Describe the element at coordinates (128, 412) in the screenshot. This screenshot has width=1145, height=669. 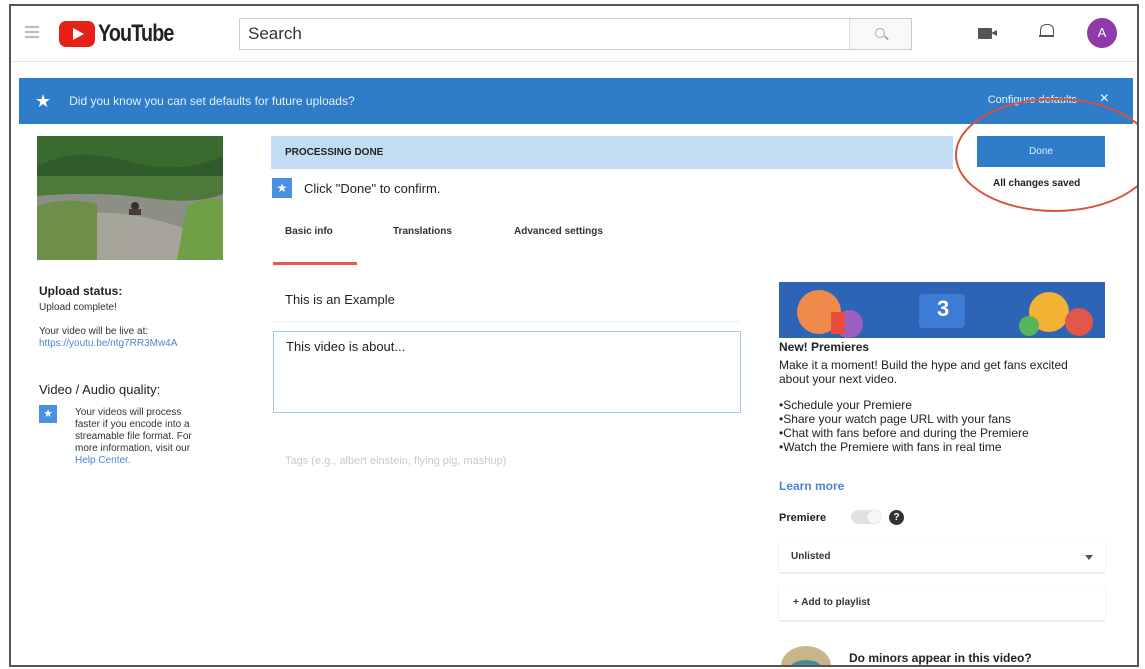
I see `quality-desc-line-1: Your videos will process` at that location.